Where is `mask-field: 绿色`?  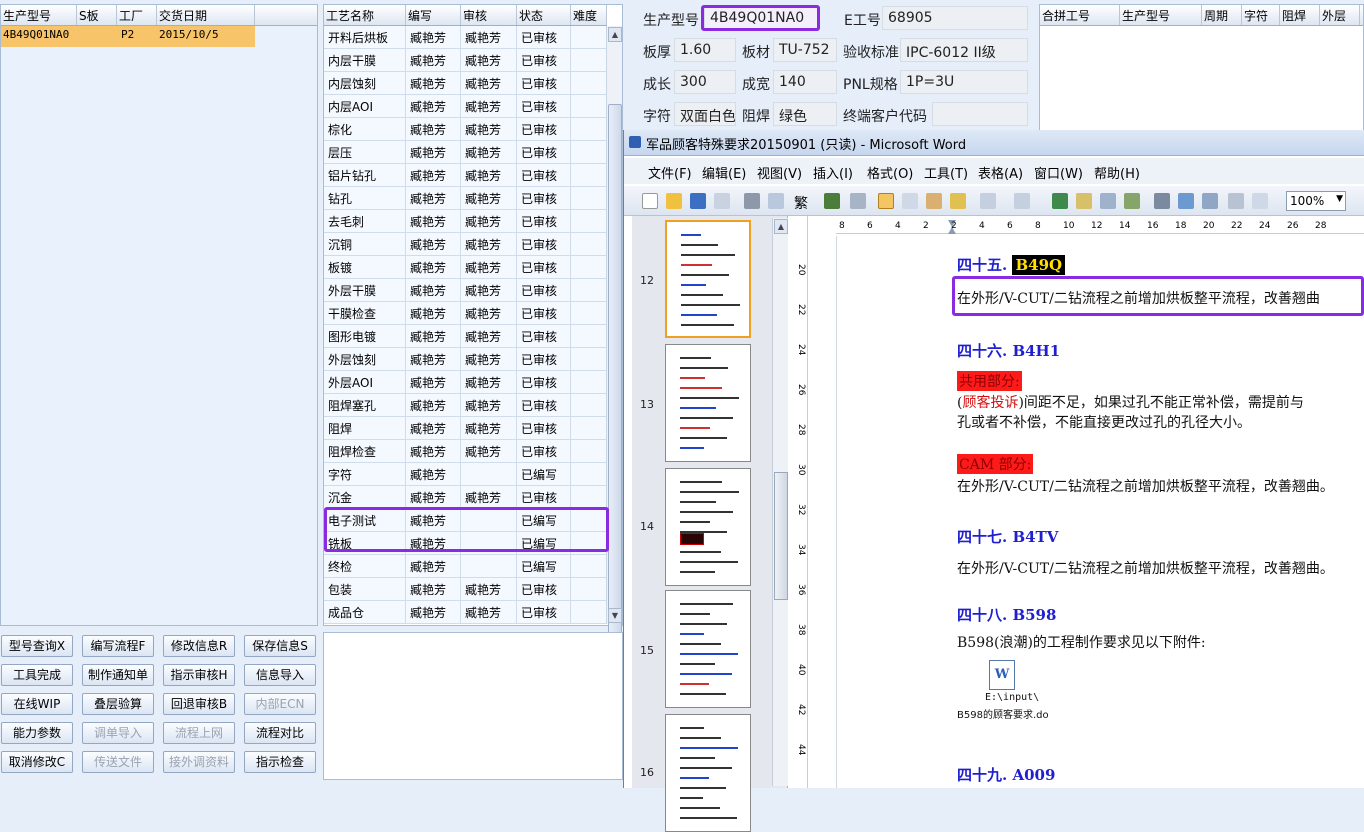 mask-field: 绿色 is located at coordinates (805, 114).